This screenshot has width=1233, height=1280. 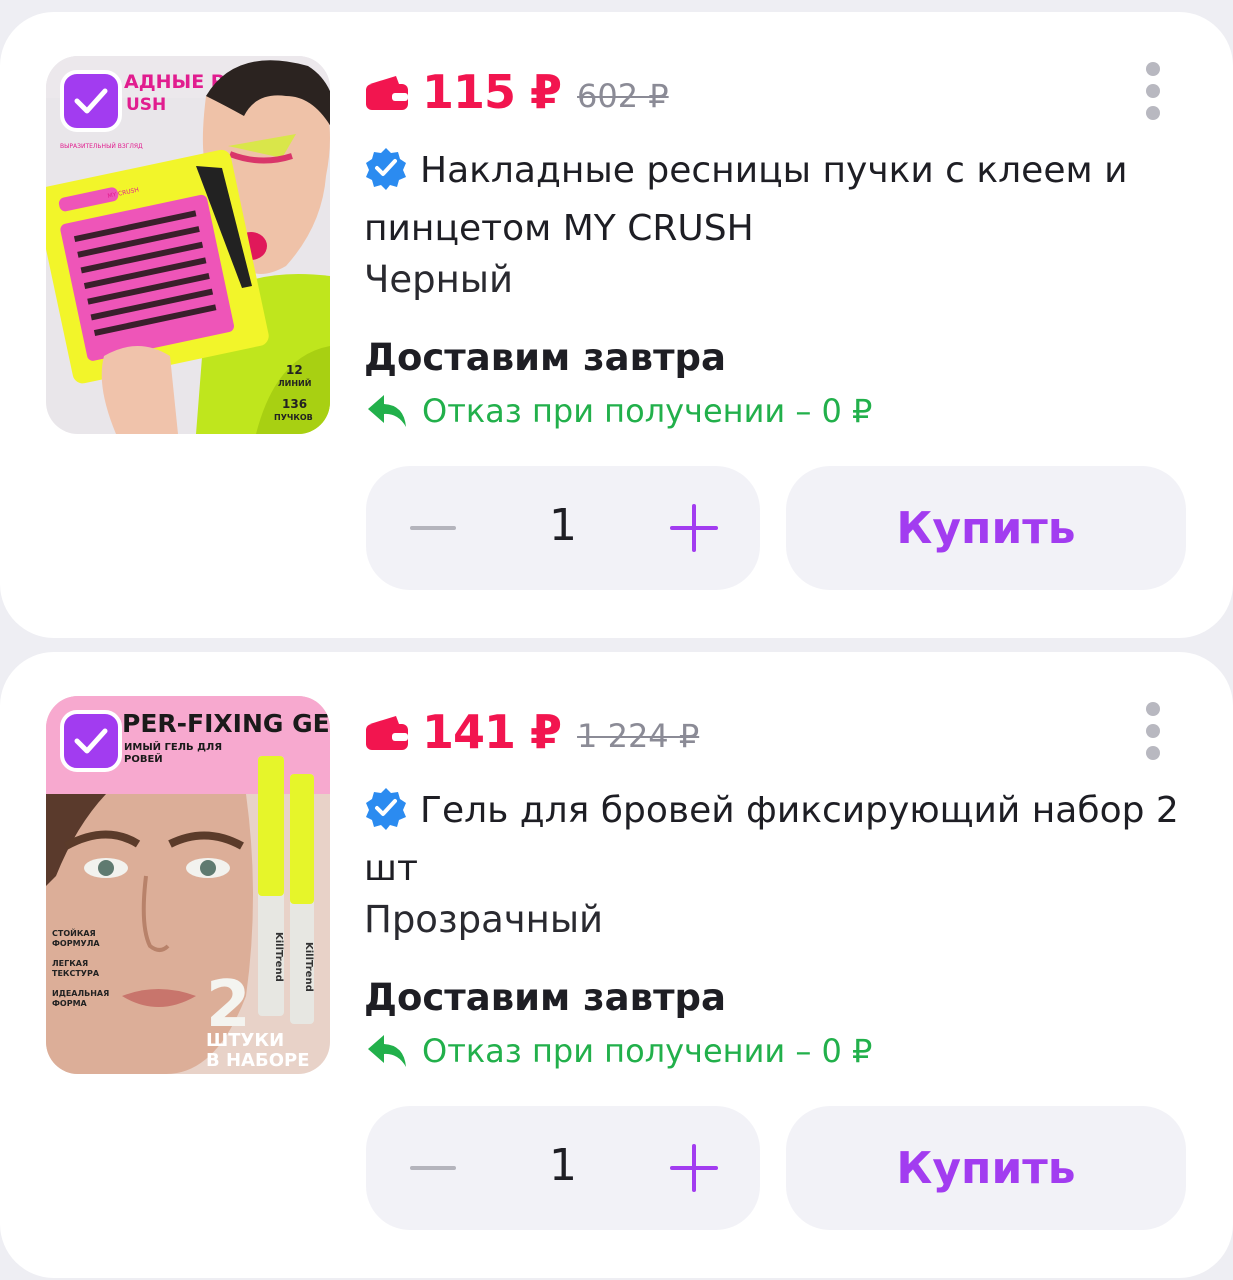 What do you see at coordinates (294, 370) in the screenshot?
I see `svg-text: 12` at bounding box center [294, 370].